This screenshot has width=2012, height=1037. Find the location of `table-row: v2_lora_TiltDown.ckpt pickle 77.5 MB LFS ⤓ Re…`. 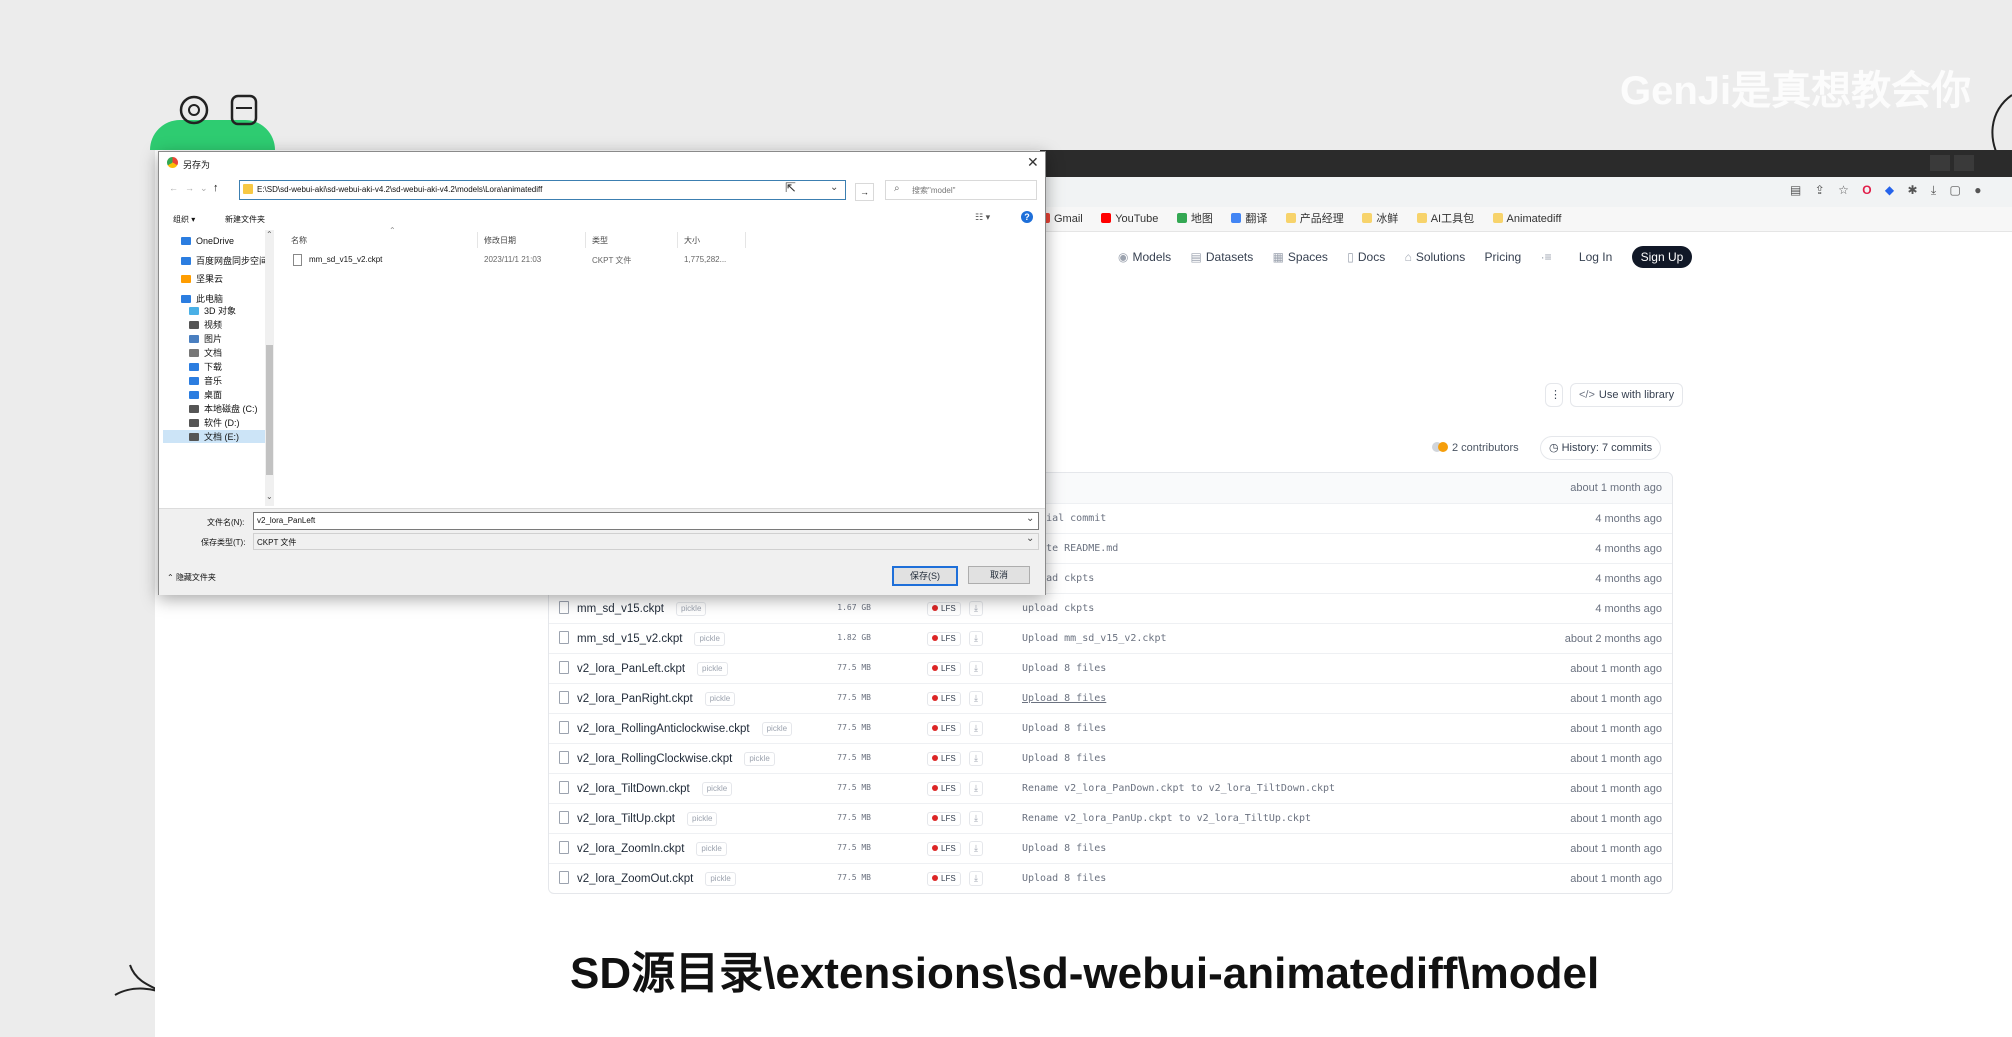

table-row: v2_lora_TiltDown.ckpt pickle 77.5 MB LFS ⤓ Re… is located at coordinates (1110, 788).